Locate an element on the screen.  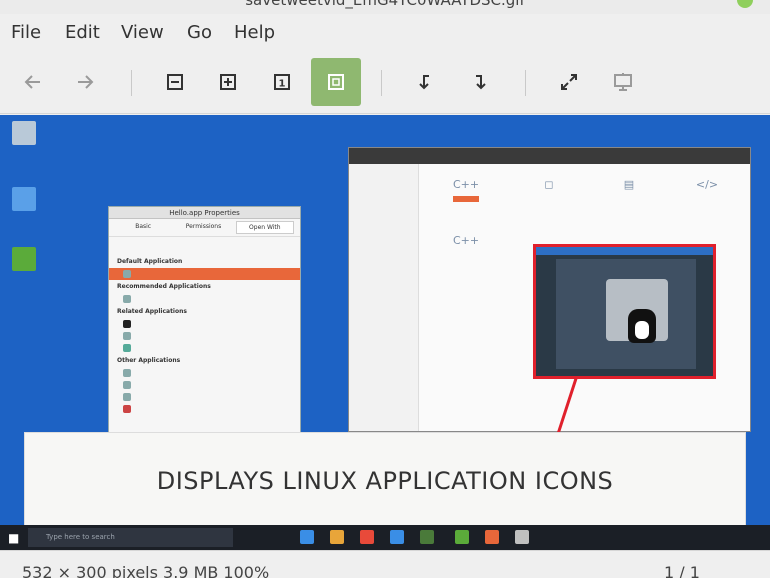
properties-tabs: Basic Permissions Open With is located at coordinates (204, 228).